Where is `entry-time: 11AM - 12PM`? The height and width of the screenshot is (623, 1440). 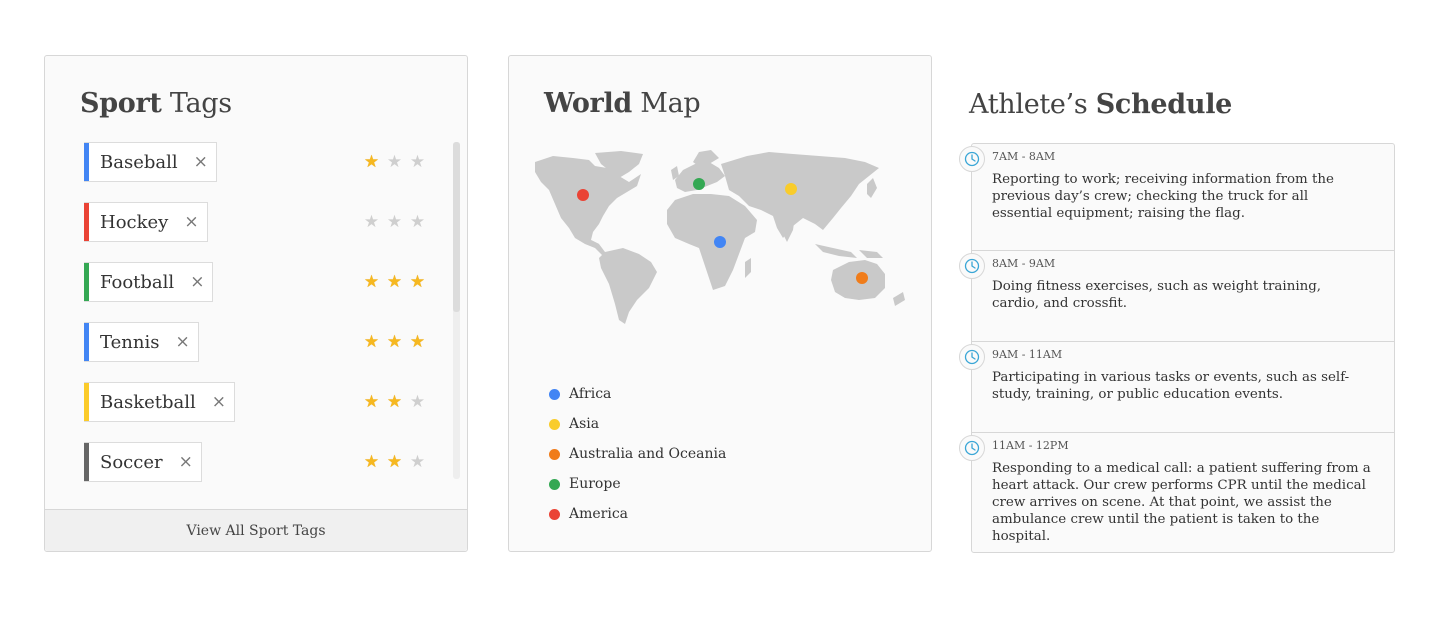 entry-time: 11AM - 12PM is located at coordinates (1030, 445).